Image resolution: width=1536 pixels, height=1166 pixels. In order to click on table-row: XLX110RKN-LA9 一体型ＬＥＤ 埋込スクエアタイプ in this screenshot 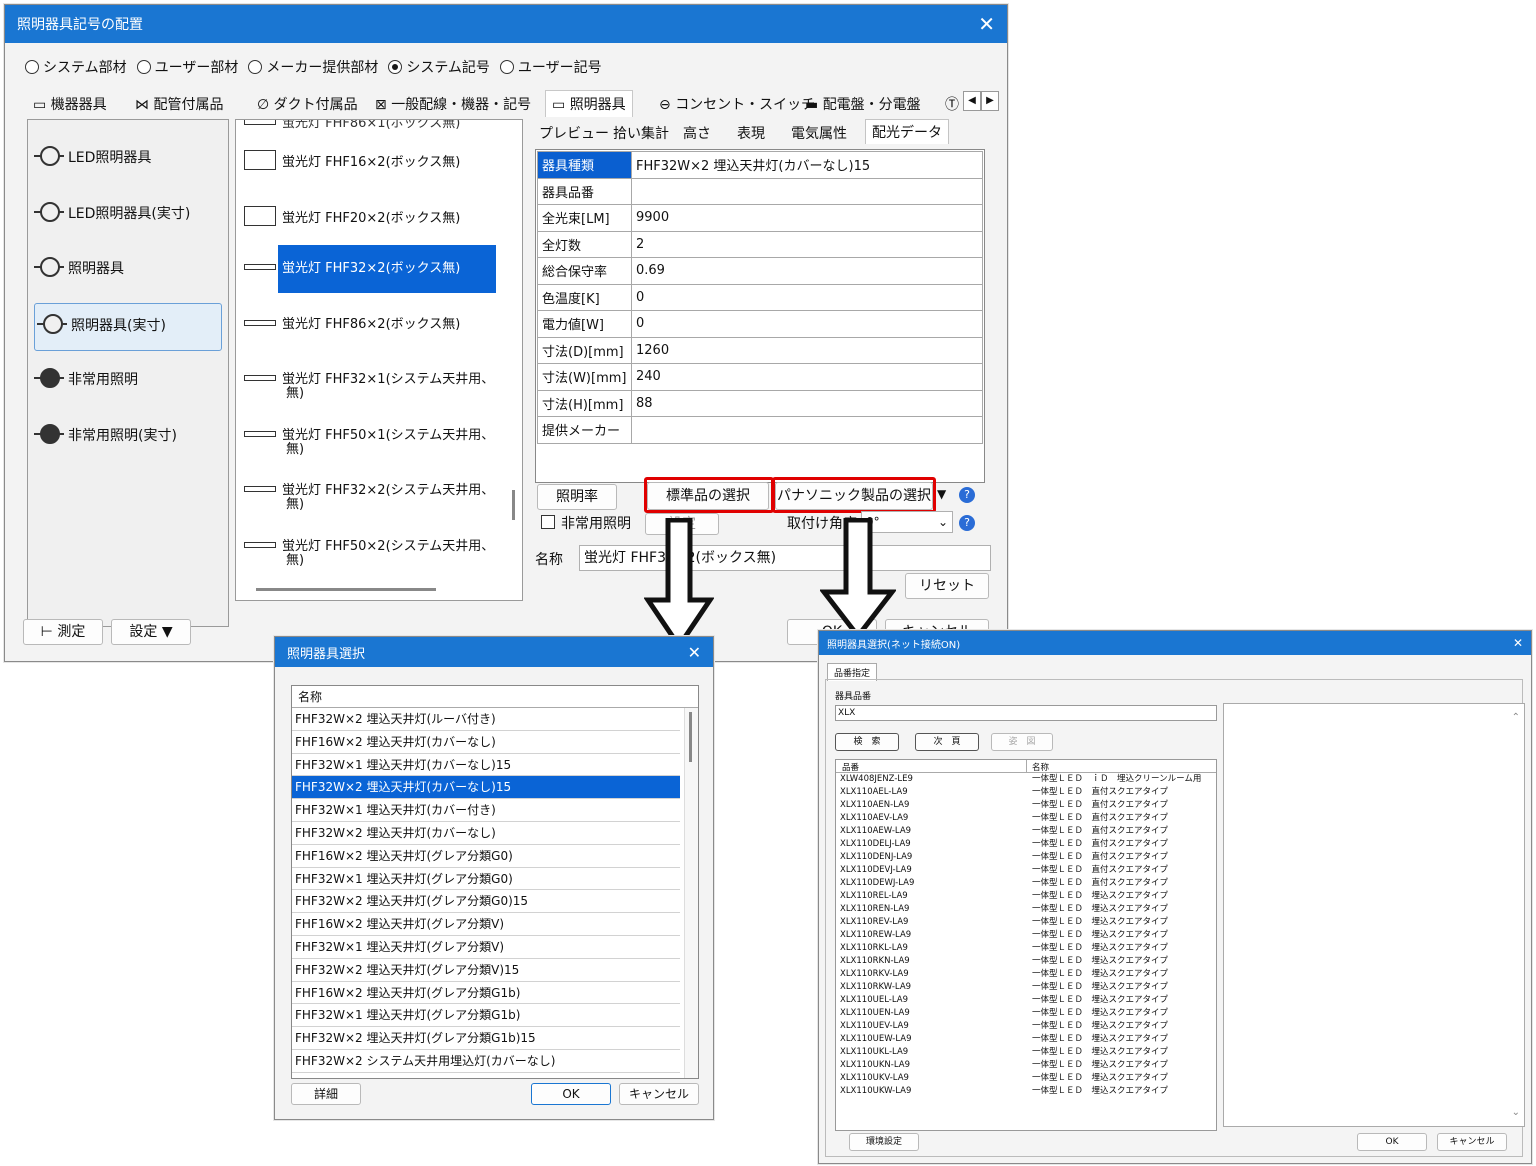, I will do `click(1026, 961)`.